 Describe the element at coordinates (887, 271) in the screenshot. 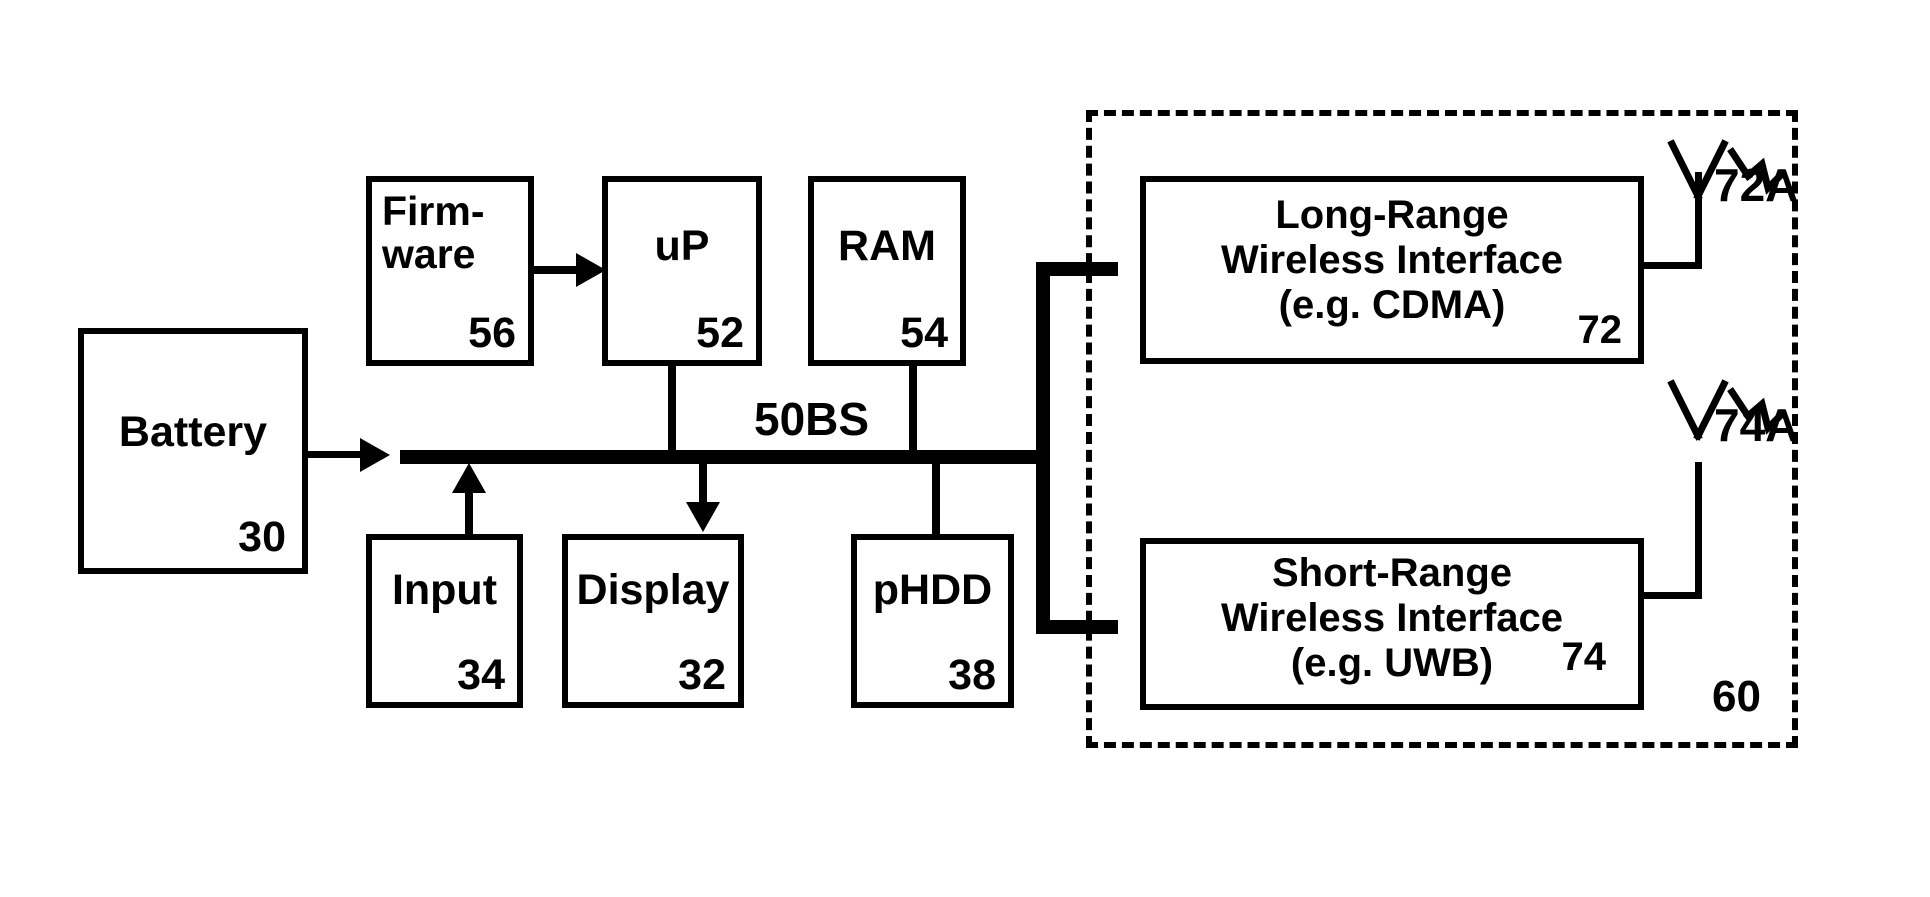

I see `ram-block: RAM 54` at that location.